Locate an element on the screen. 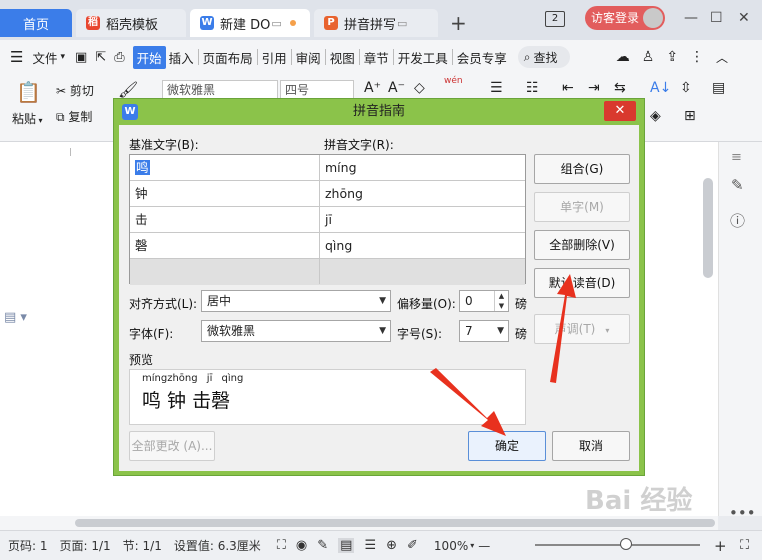 The width and height of the screenshot is (762, 560). search-button: ⌕ 查找 is located at coordinates (543, 57).